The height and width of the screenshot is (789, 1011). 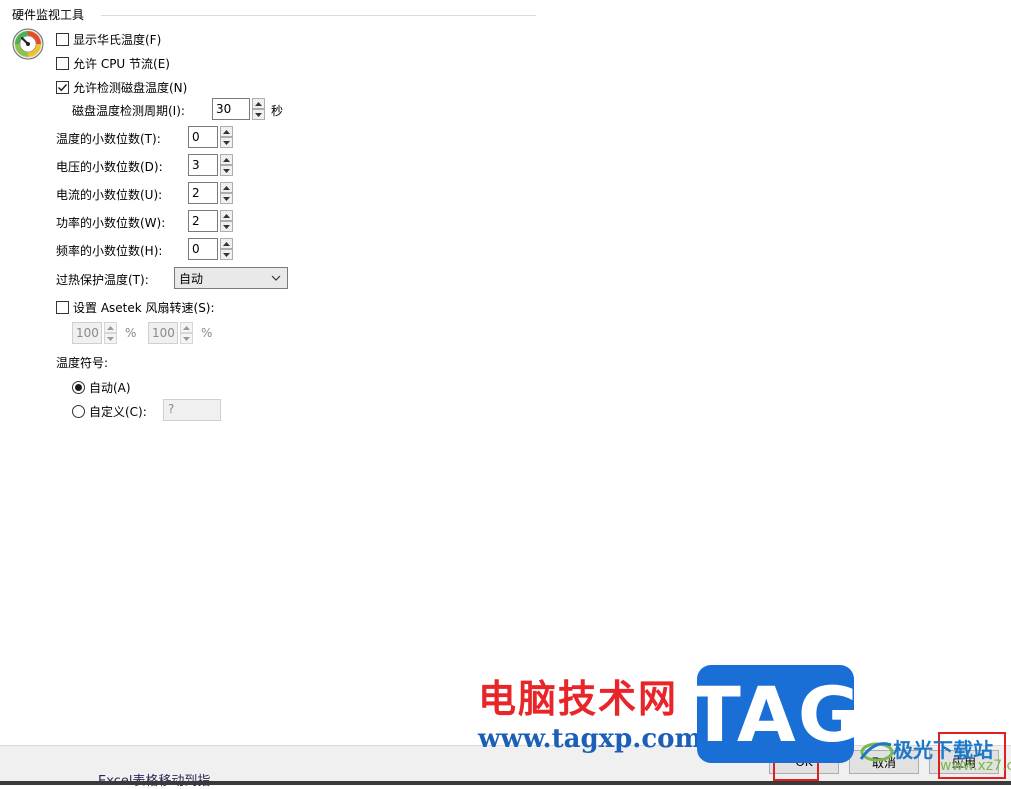 I want to click on frequency-decimals-spinner: 0, so click(x=210, y=249).